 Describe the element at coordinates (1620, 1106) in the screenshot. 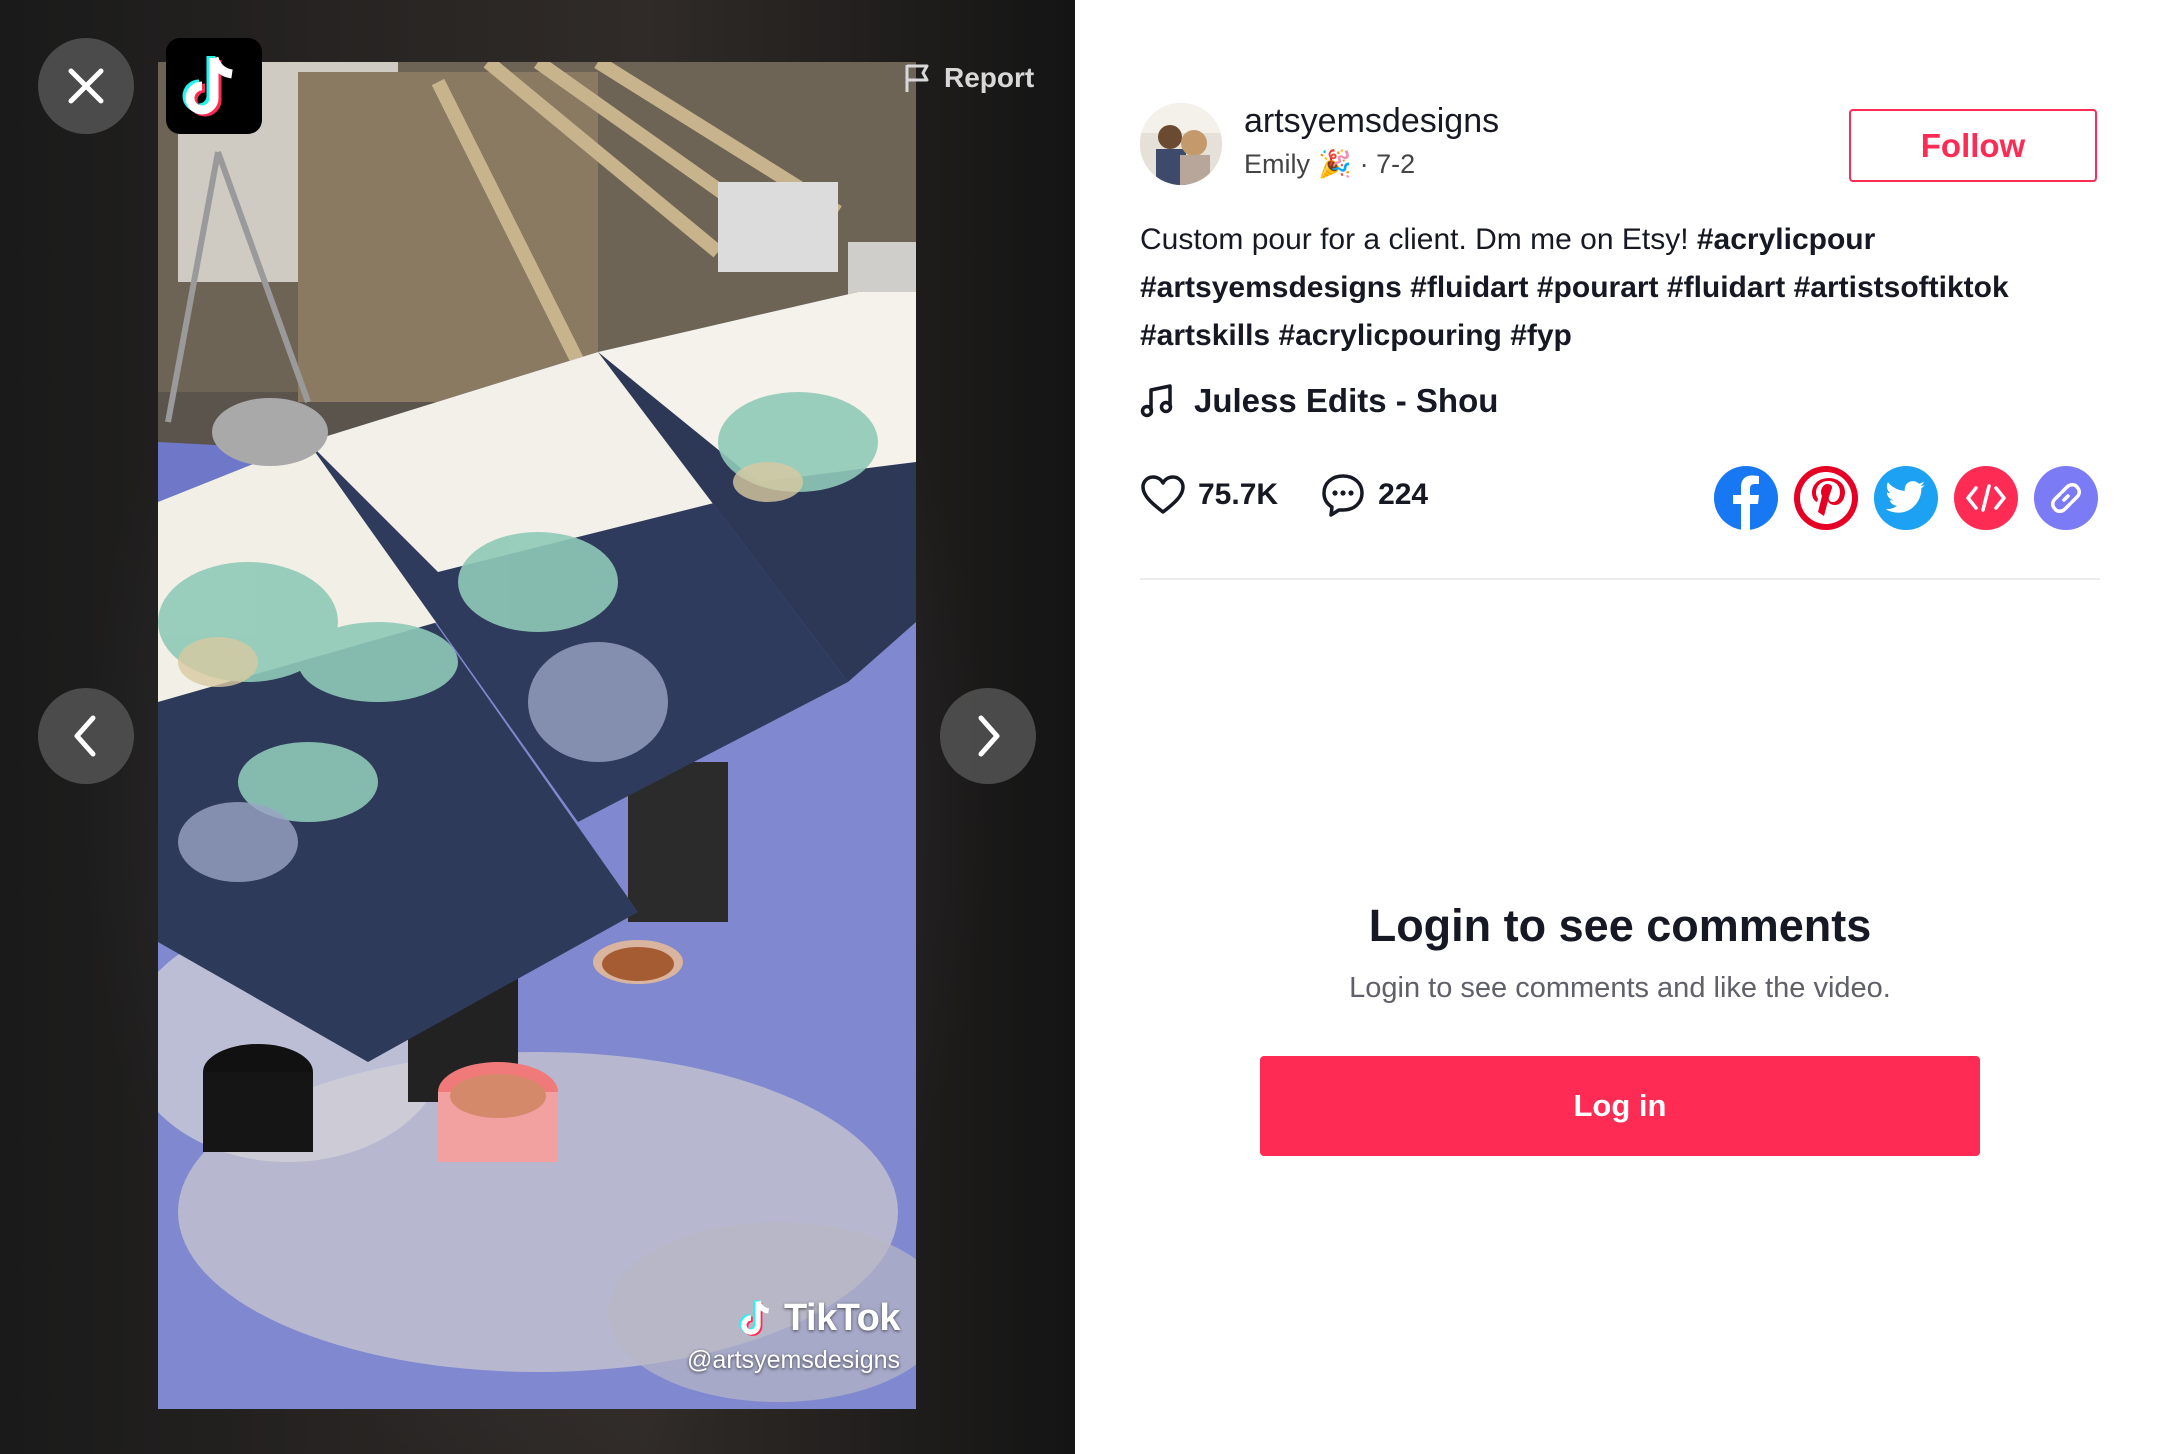

I see `login-button: Log in` at that location.